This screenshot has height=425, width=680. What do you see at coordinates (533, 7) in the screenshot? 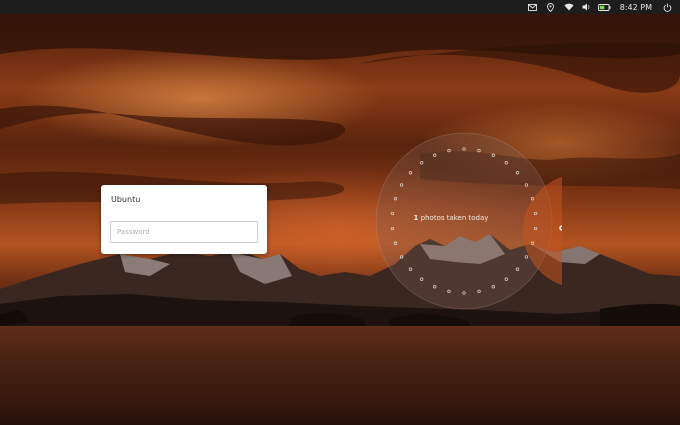
I see `mail-icon` at bounding box center [533, 7].